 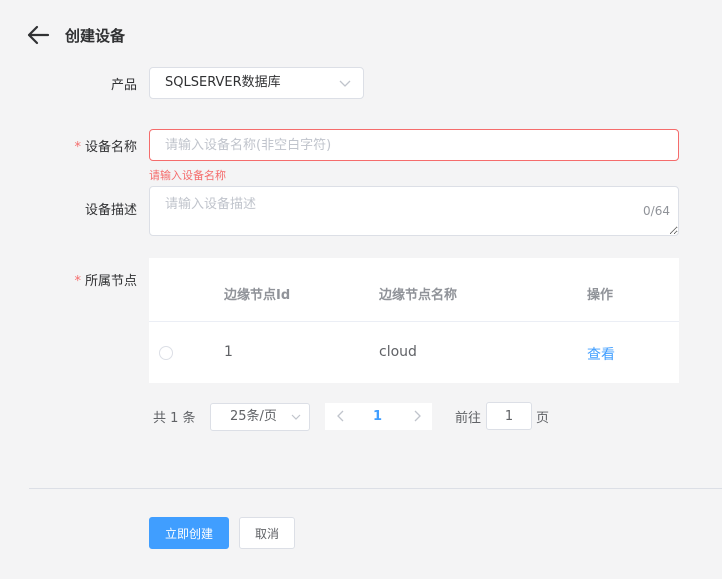 What do you see at coordinates (105, 147) in the screenshot?
I see `device-name-label: * 设备名称` at bounding box center [105, 147].